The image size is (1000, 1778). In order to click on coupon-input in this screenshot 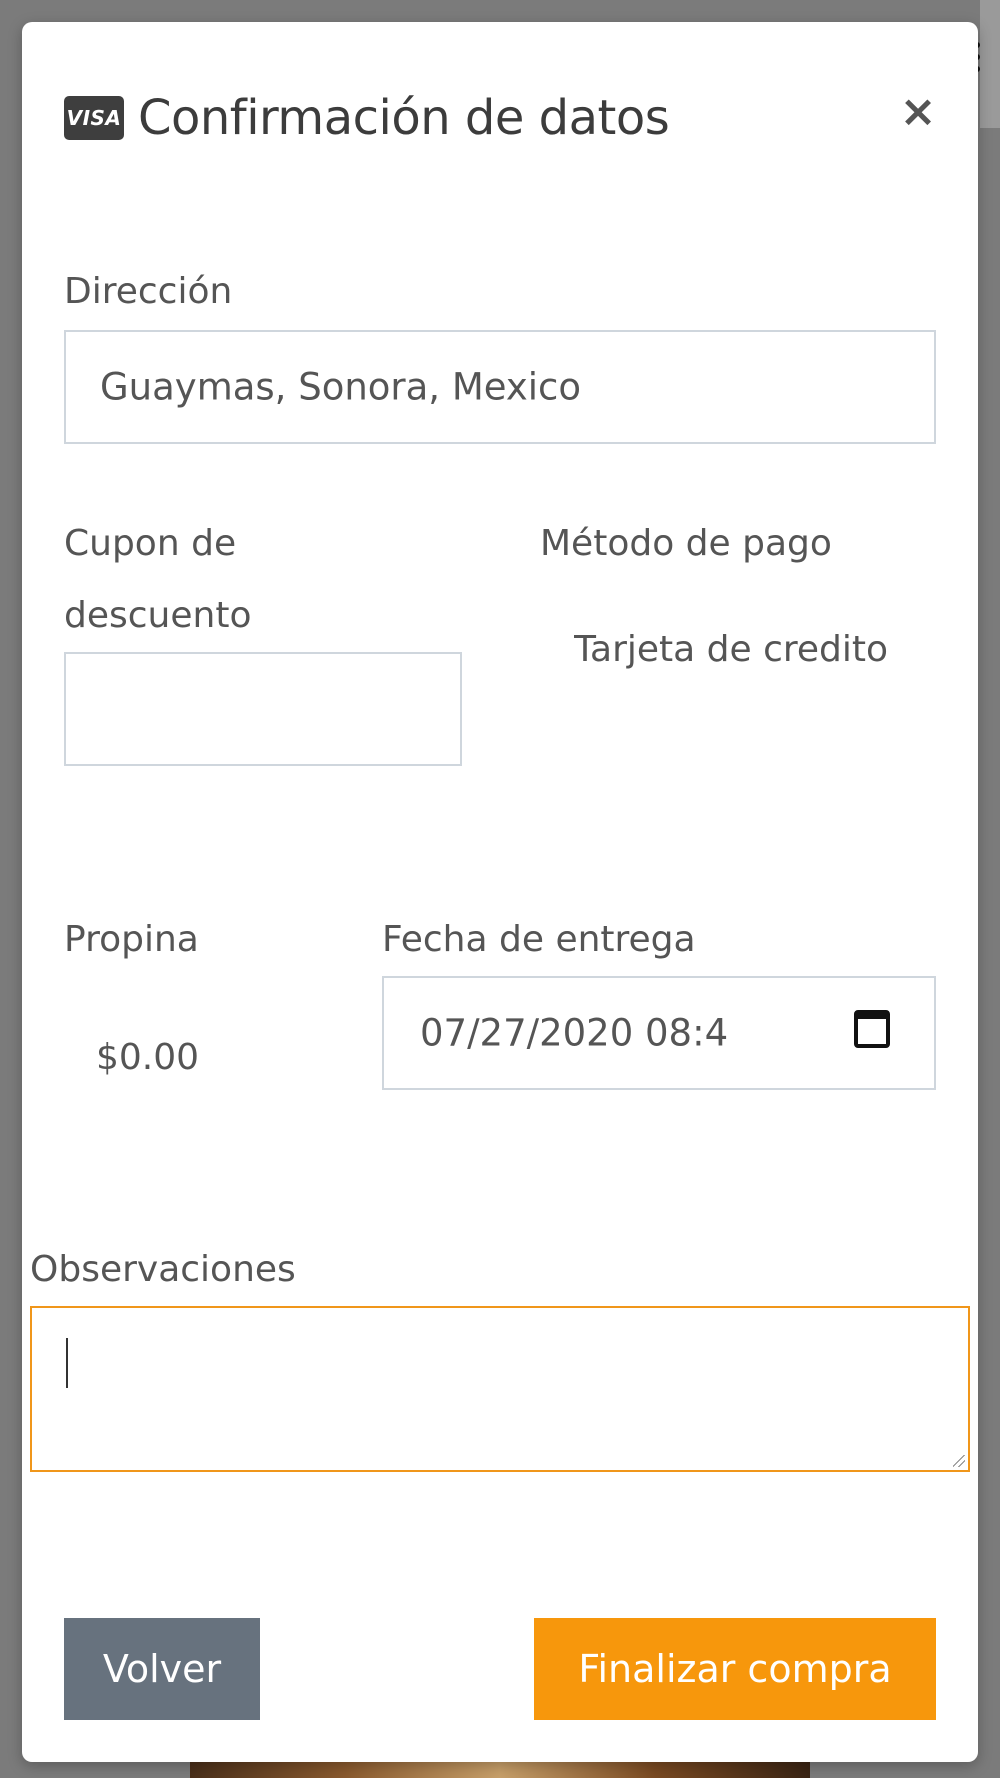, I will do `click(263, 709)`.